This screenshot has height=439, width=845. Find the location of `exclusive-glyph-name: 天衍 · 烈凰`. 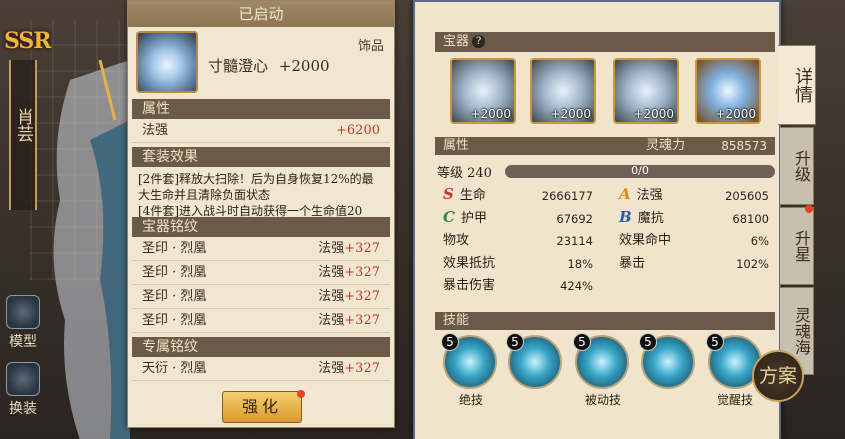

exclusive-glyph-name: 天衍 · 烈凰 is located at coordinates (174, 368).